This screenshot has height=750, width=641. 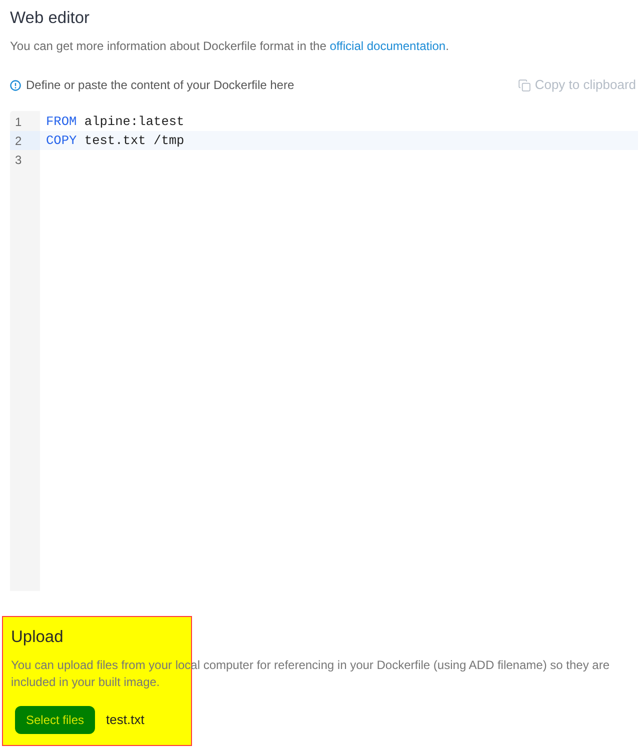 I want to click on section-title: Web editor, so click(x=50, y=18).